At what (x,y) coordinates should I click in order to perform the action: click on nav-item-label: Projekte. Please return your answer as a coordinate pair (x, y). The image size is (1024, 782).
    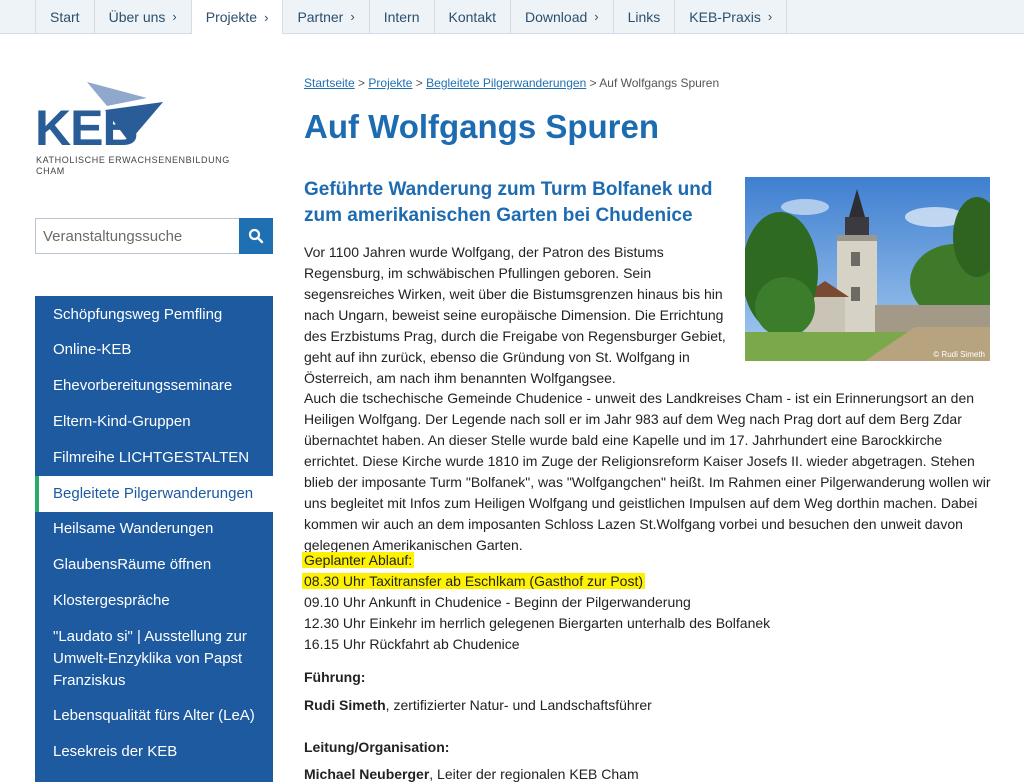
    Looking at the image, I should click on (231, 17).